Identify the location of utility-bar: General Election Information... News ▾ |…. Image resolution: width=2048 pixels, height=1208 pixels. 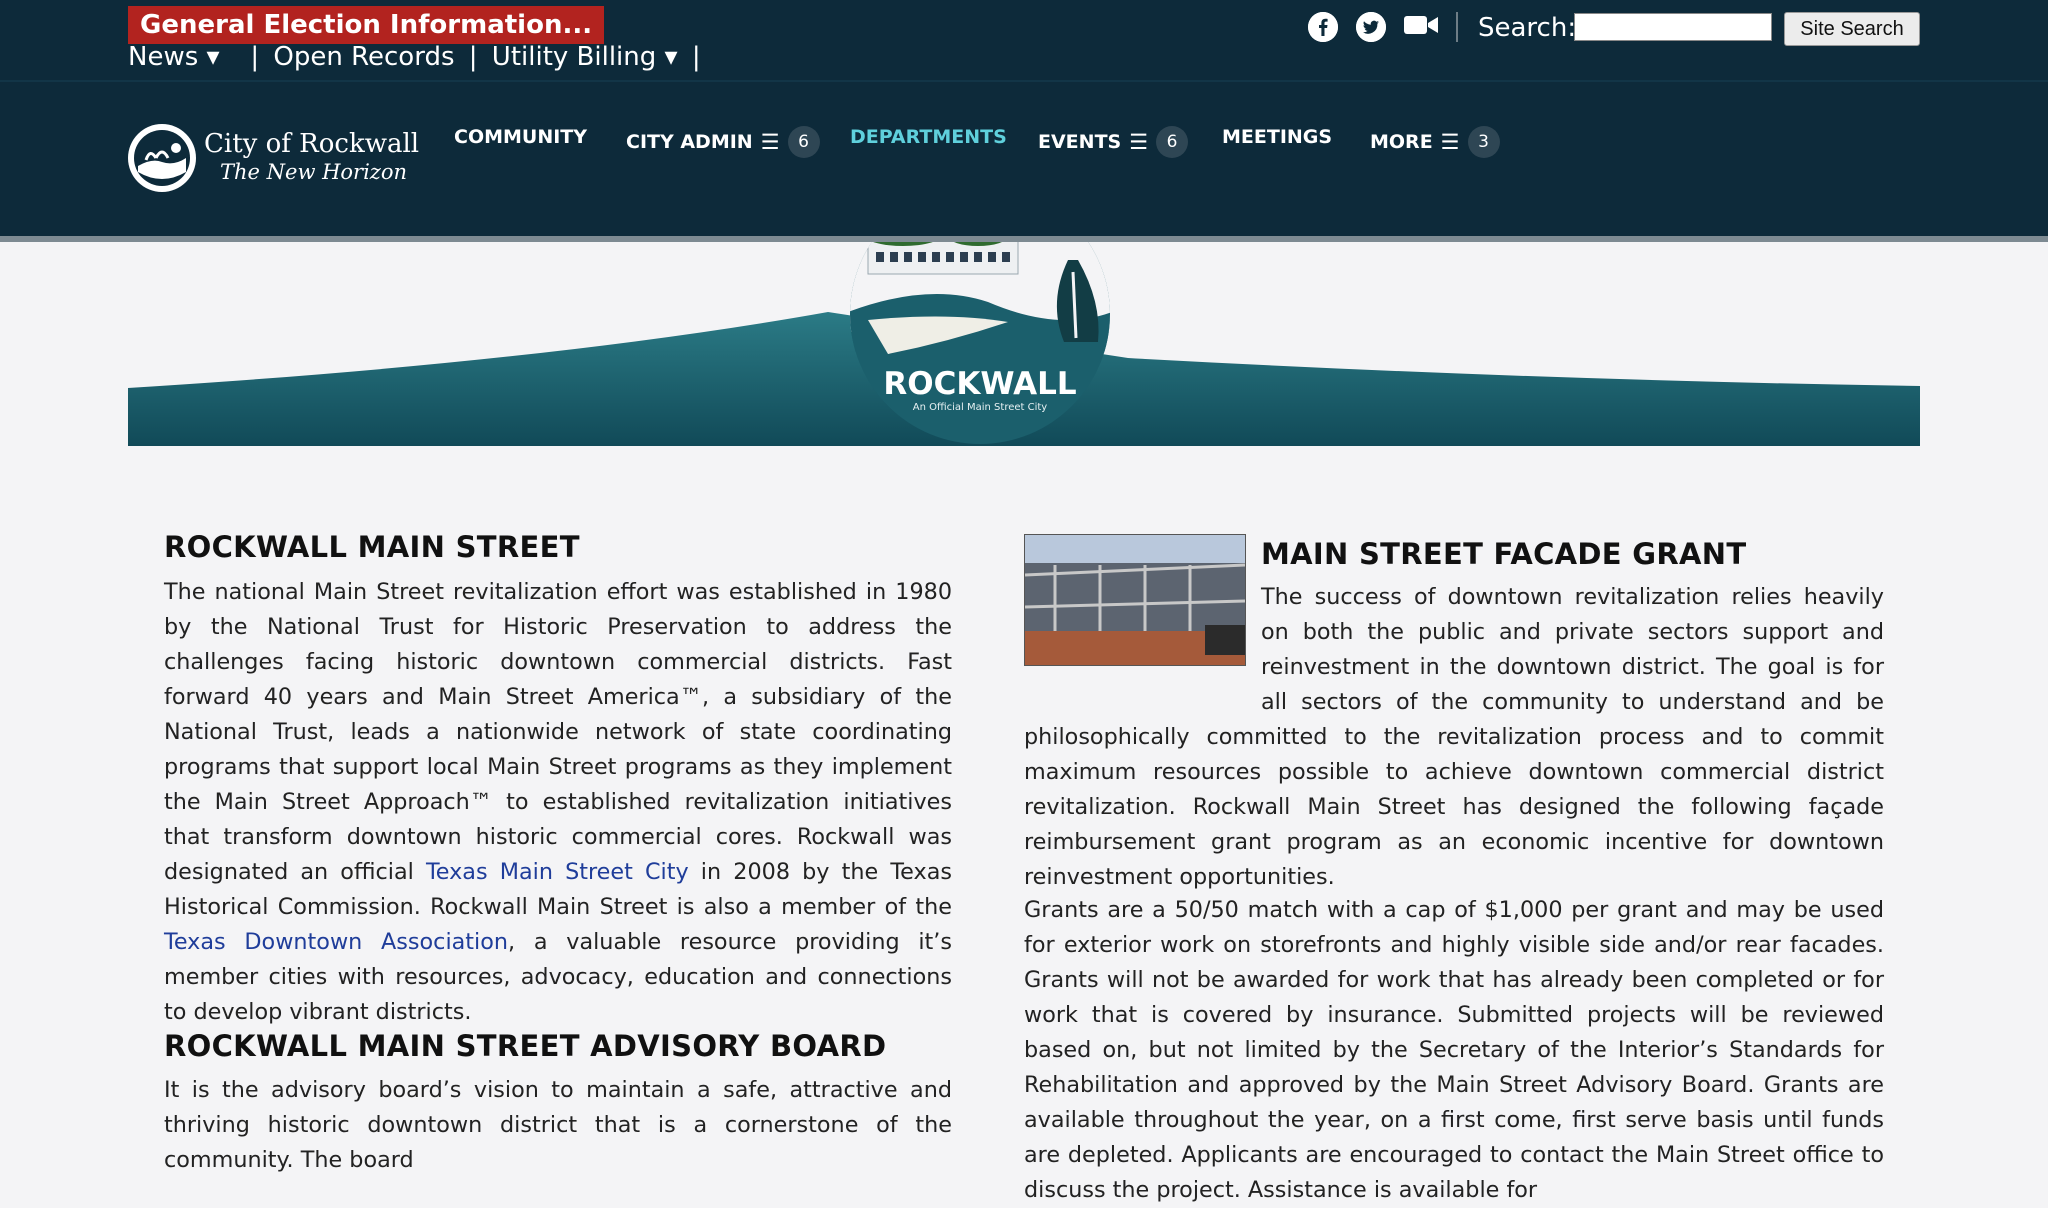
(1024, 40).